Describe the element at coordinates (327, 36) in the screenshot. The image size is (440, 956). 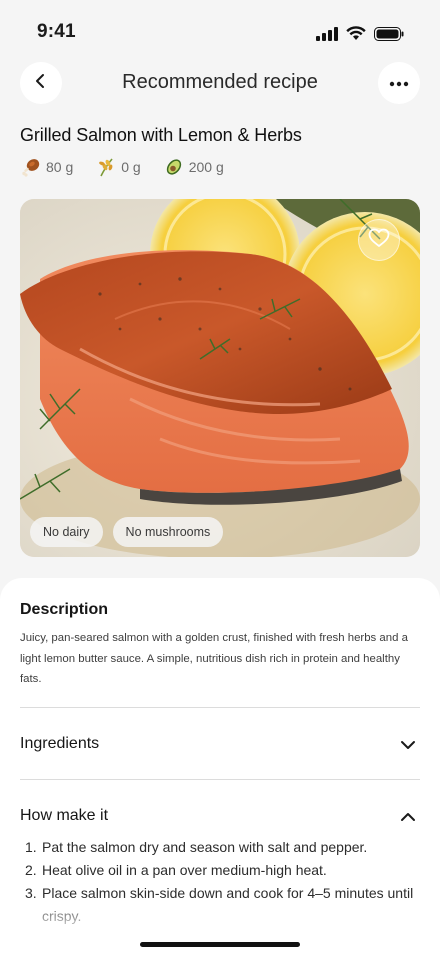
I see `cellular-signal-icon` at that location.